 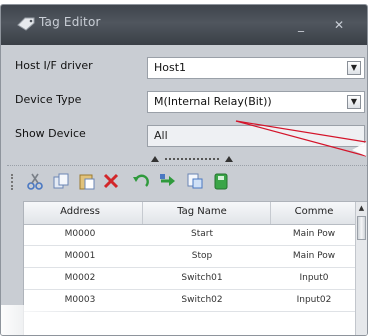 I want to click on comment-cell: Input0, so click(x=314, y=278).